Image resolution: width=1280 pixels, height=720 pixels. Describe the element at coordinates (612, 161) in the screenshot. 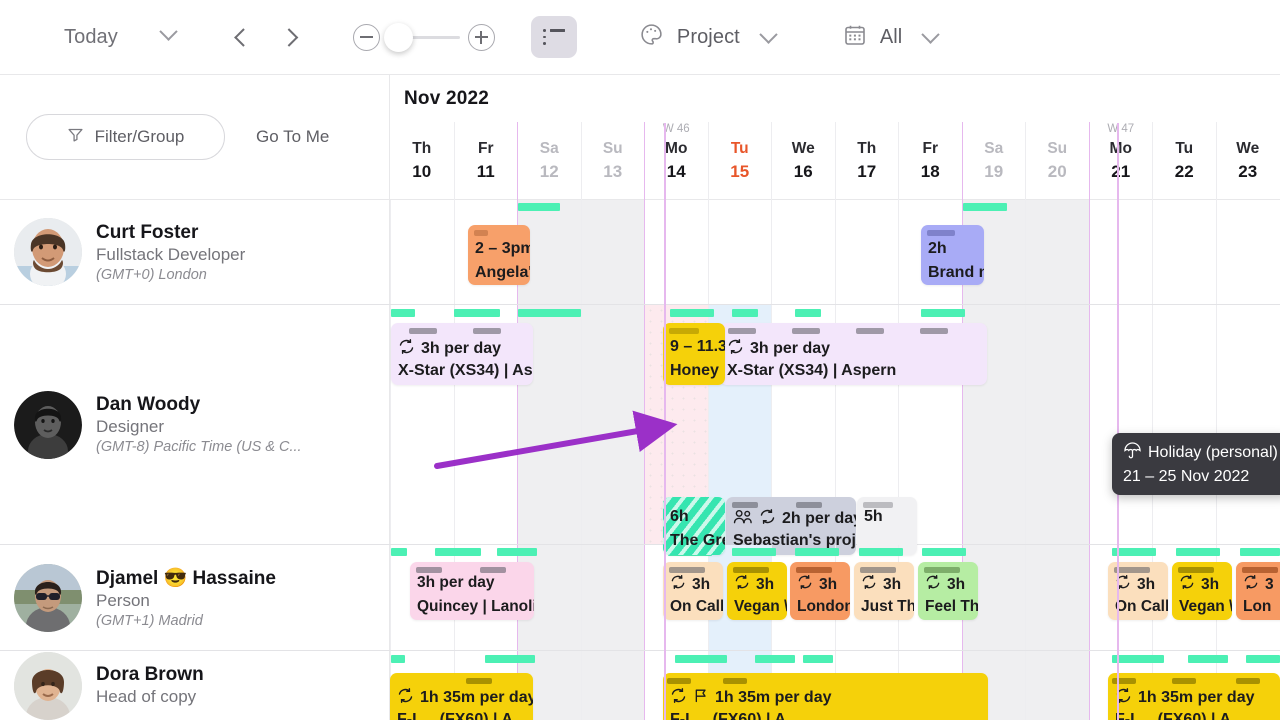

I see `day-column-su-13: Su 13` at that location.